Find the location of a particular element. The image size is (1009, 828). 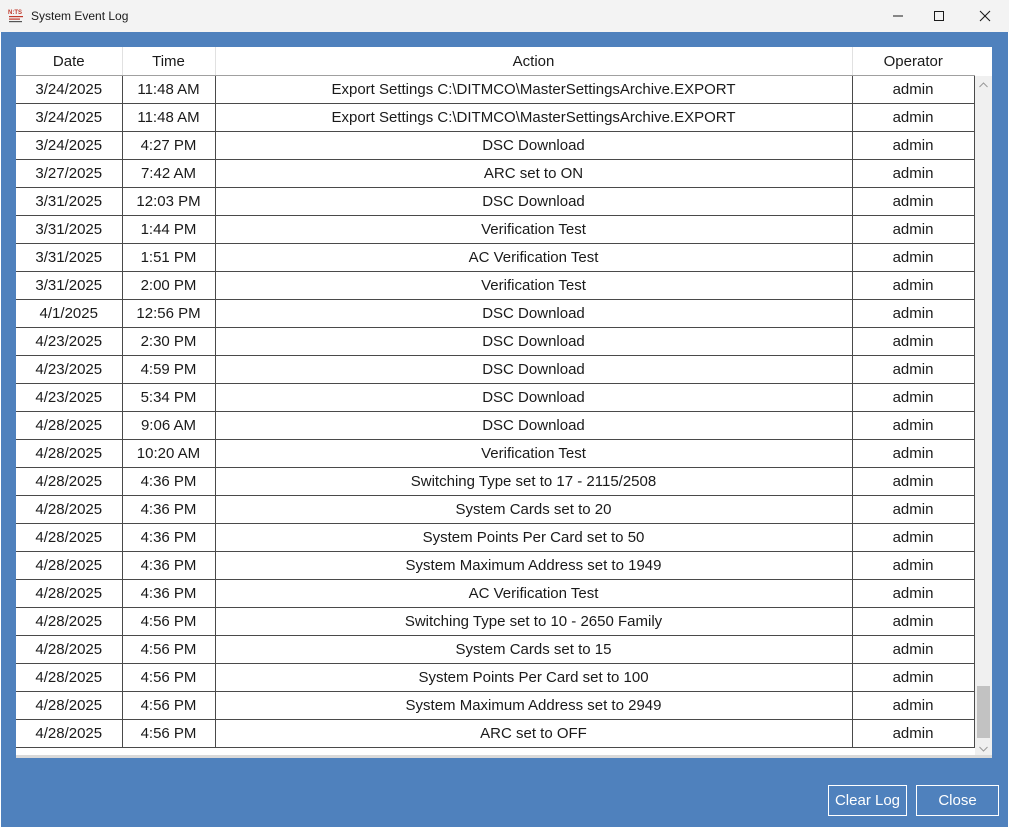

app-logo-text: N:TS is located at coordinates (15, 13).